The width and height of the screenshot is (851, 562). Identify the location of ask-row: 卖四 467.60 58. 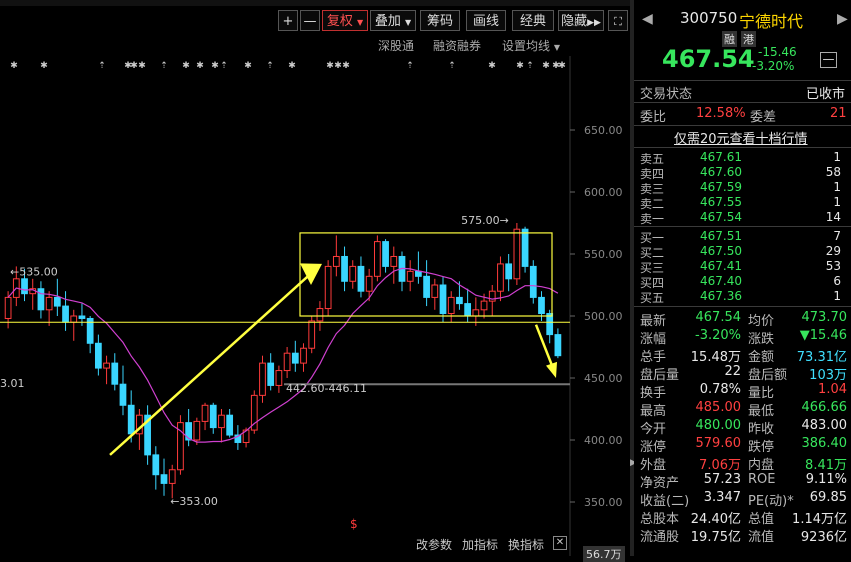
(742, 173).